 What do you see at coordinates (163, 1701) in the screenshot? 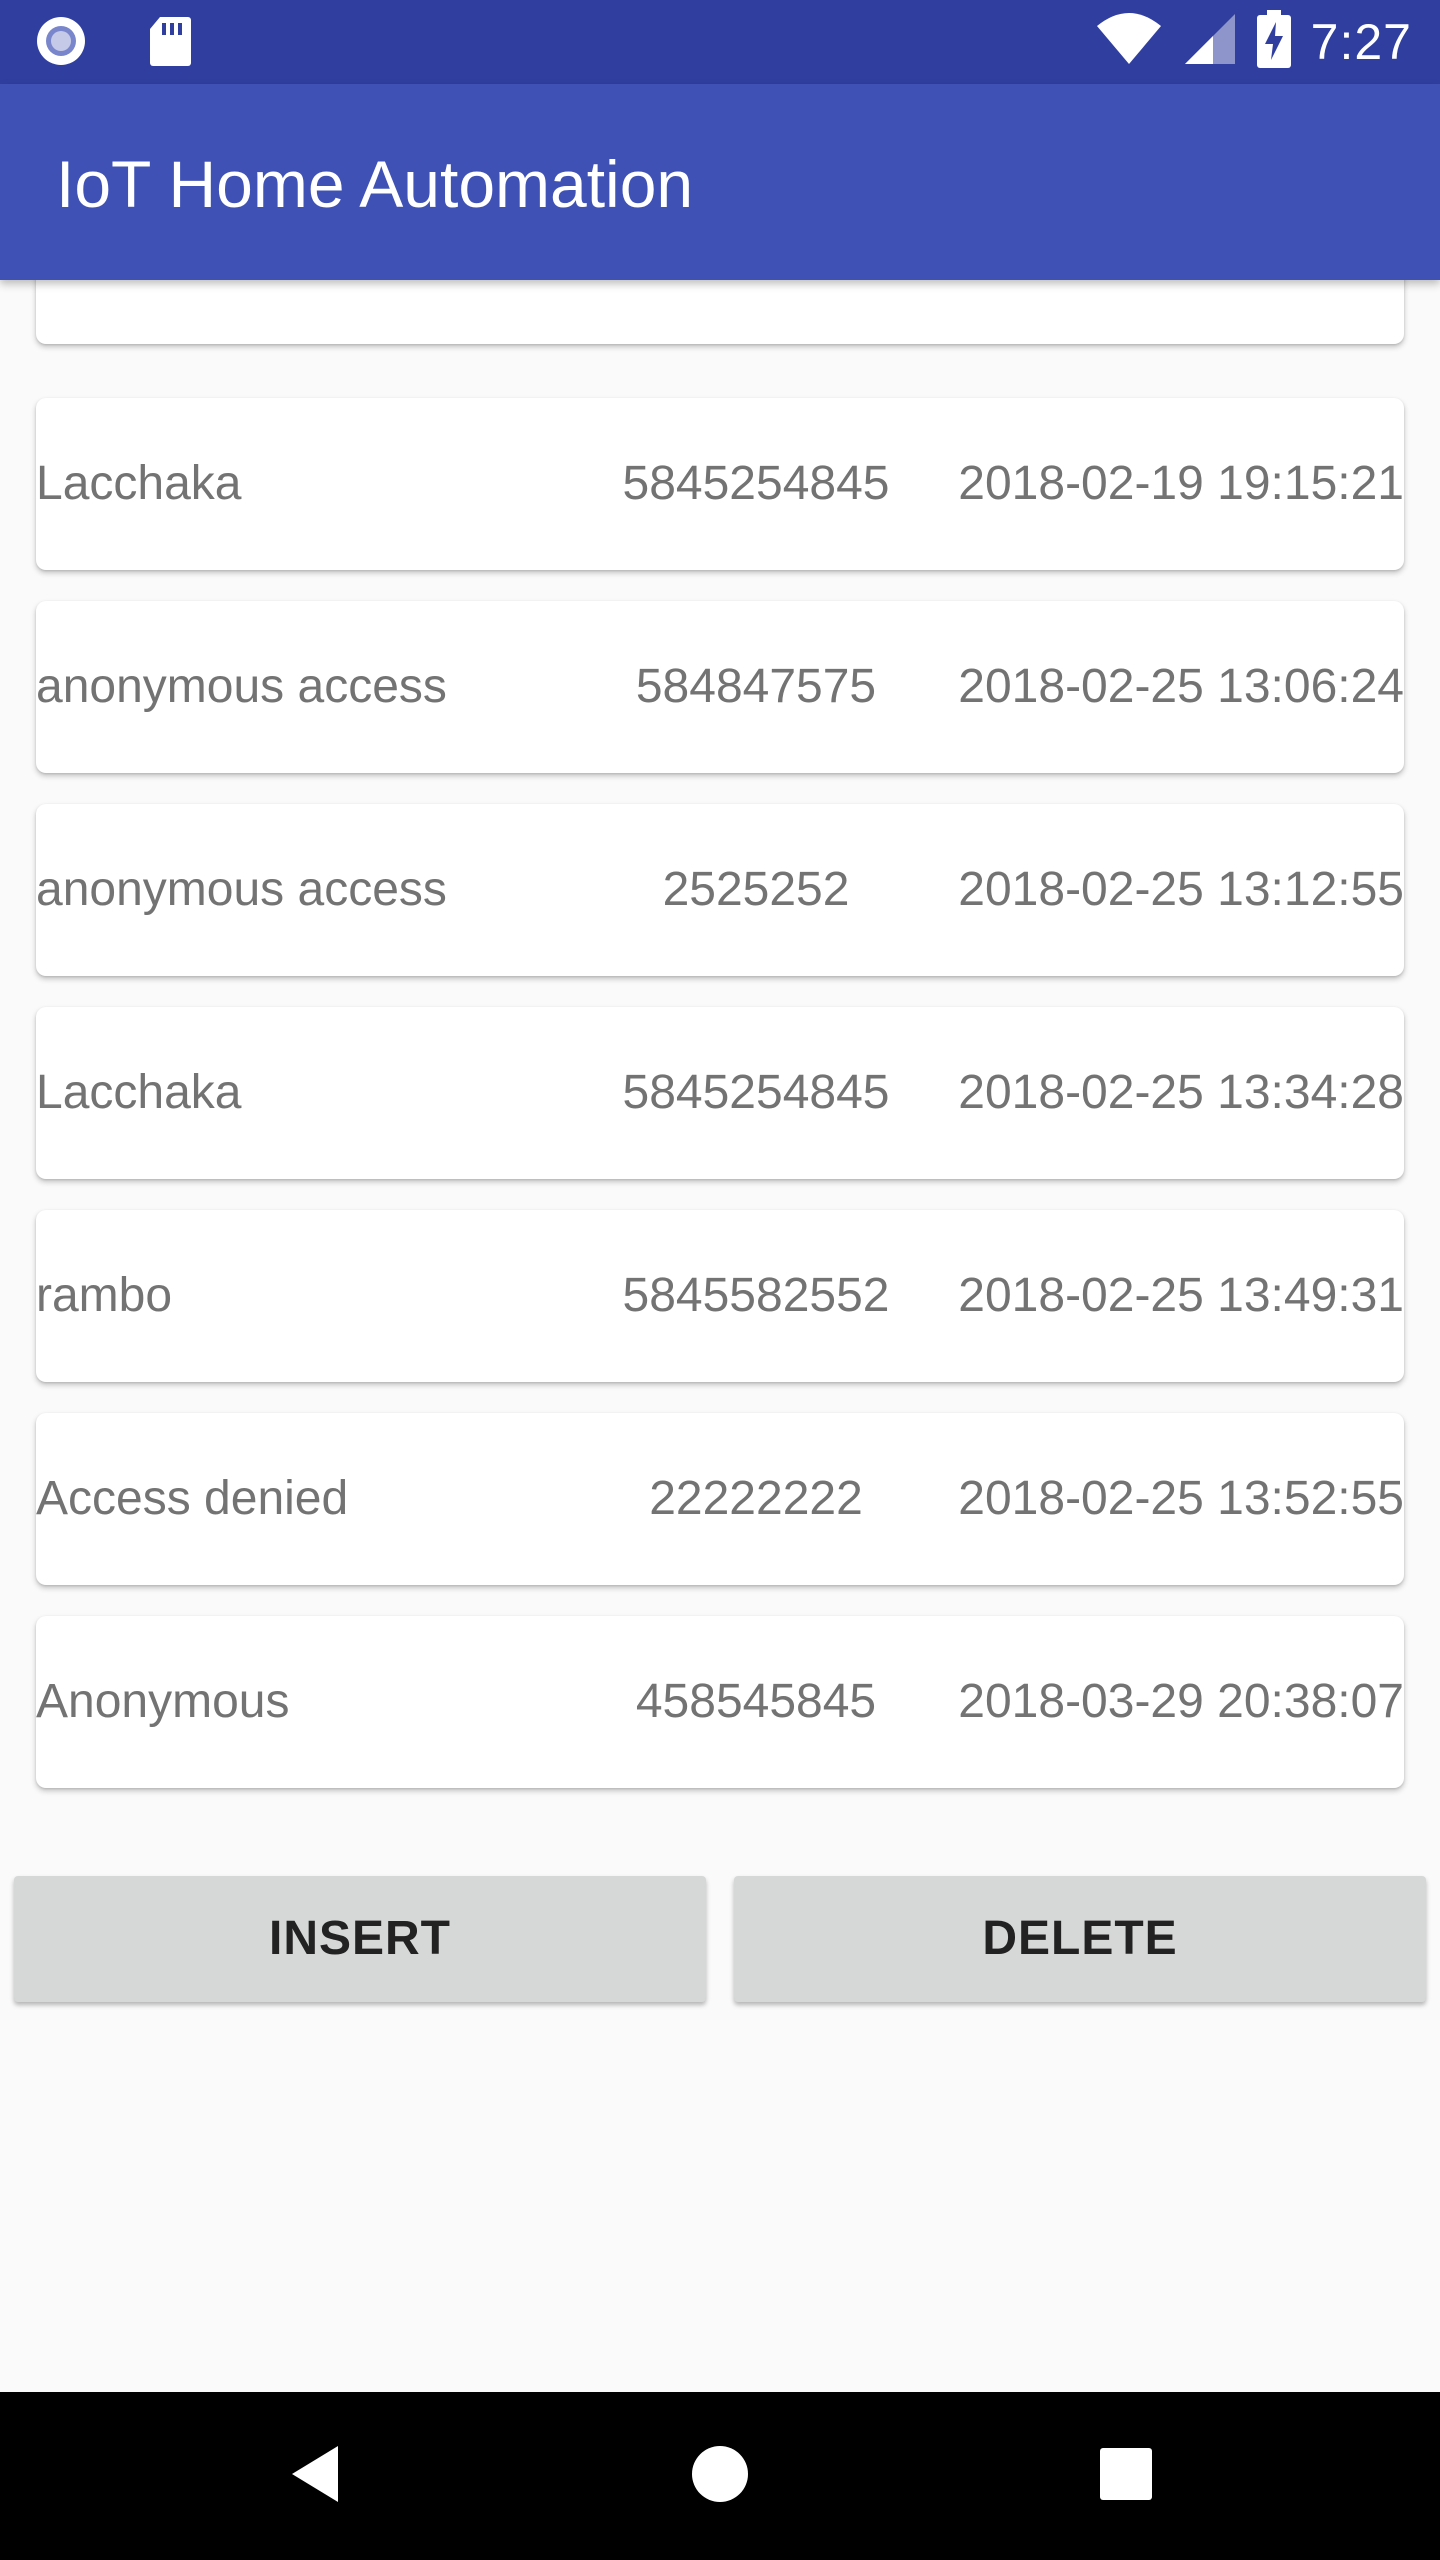
I see `record-name: Anonymous` at bounding box center [163, 1701].